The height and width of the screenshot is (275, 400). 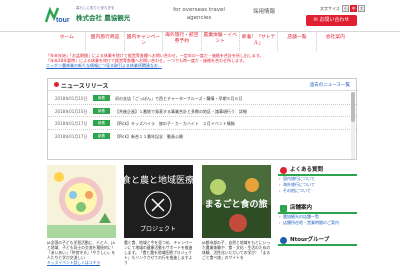 I want to click on news-text: 【共催企画】１番地で発表する事業合計と多数の地区・諸事項行う 詳細, so click(x=181, y=111).